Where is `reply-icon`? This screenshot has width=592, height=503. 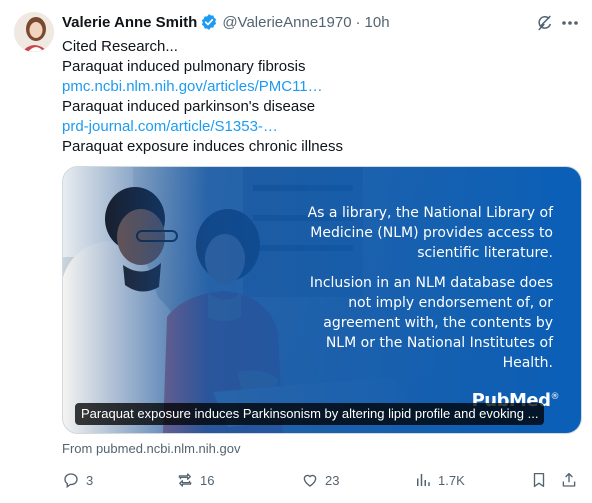 reply-icon is located at coordinates (71, 481).